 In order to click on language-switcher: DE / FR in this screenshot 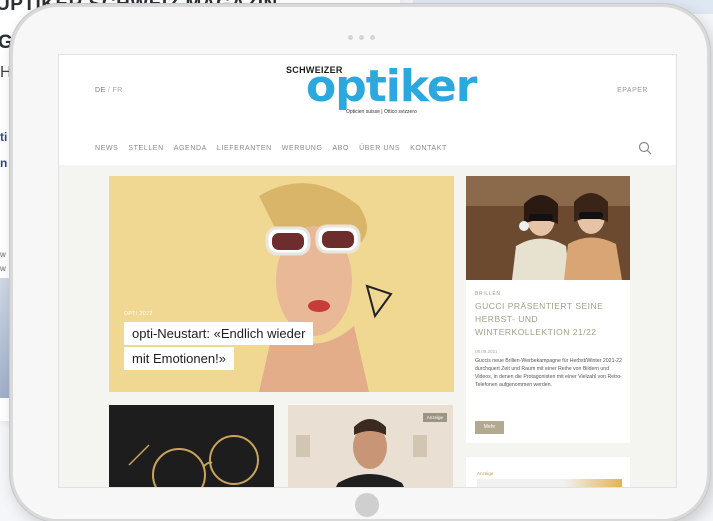, I will do `click(109, 90)`.